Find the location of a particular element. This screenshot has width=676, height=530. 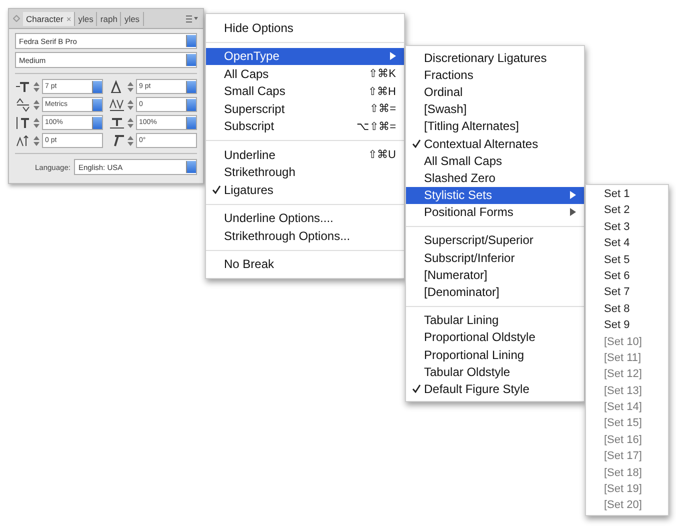

menu-item: Positional Forms is located at coordinates (495, 212).